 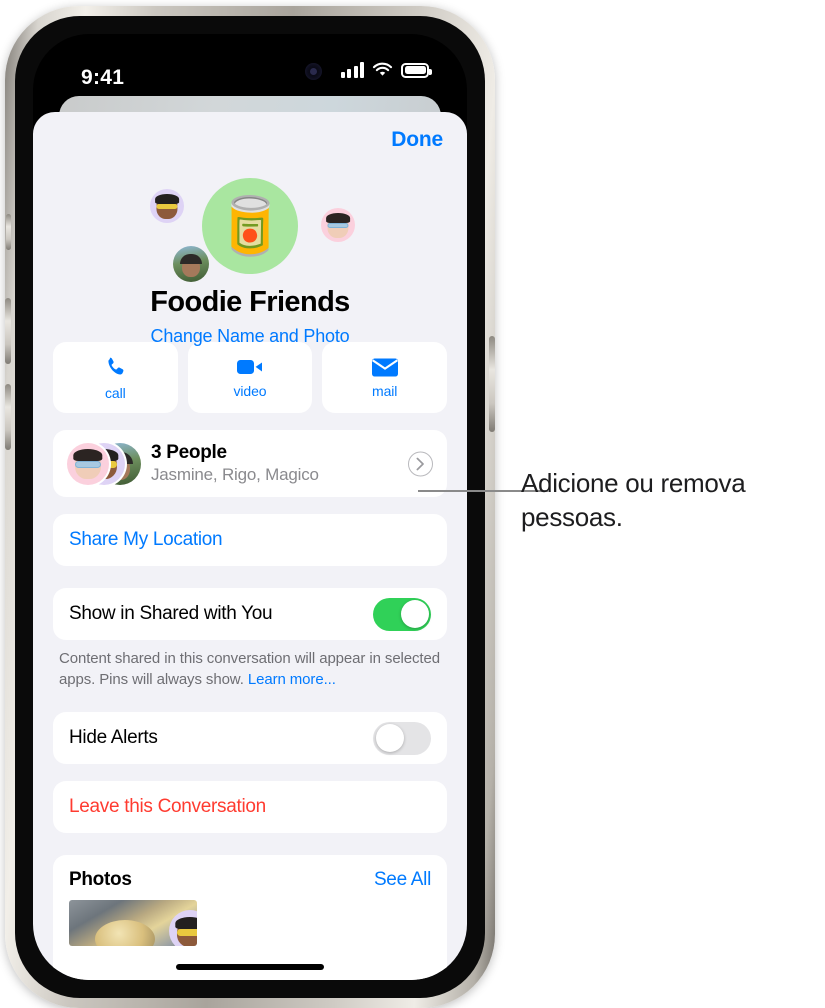 What do you see at coordinates (115, 377) in the screenshot?
I see `call-button: call` at bounding box center [115, 377].